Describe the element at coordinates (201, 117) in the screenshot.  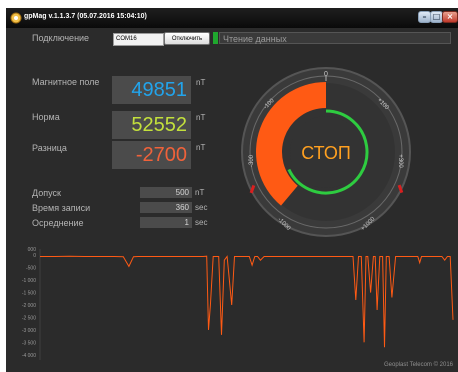
I see `norm-unit: nT` at that location.